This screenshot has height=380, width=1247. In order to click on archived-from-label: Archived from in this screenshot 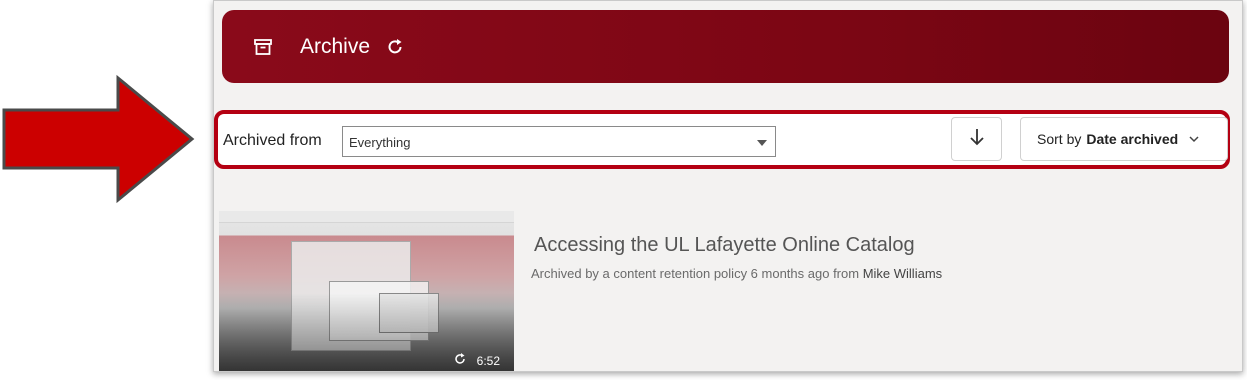, I will do `click(272, 140)`.